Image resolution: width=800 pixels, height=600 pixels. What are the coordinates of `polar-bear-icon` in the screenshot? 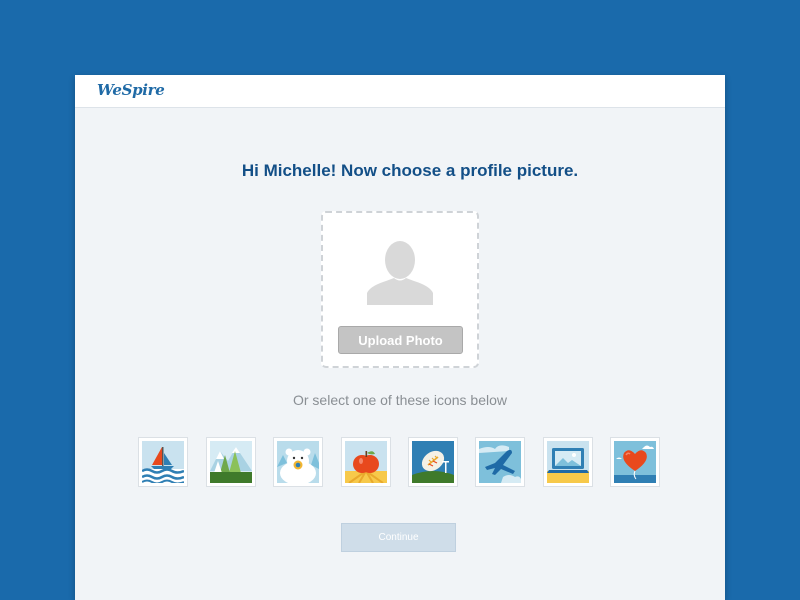 It's located at (298, 462).